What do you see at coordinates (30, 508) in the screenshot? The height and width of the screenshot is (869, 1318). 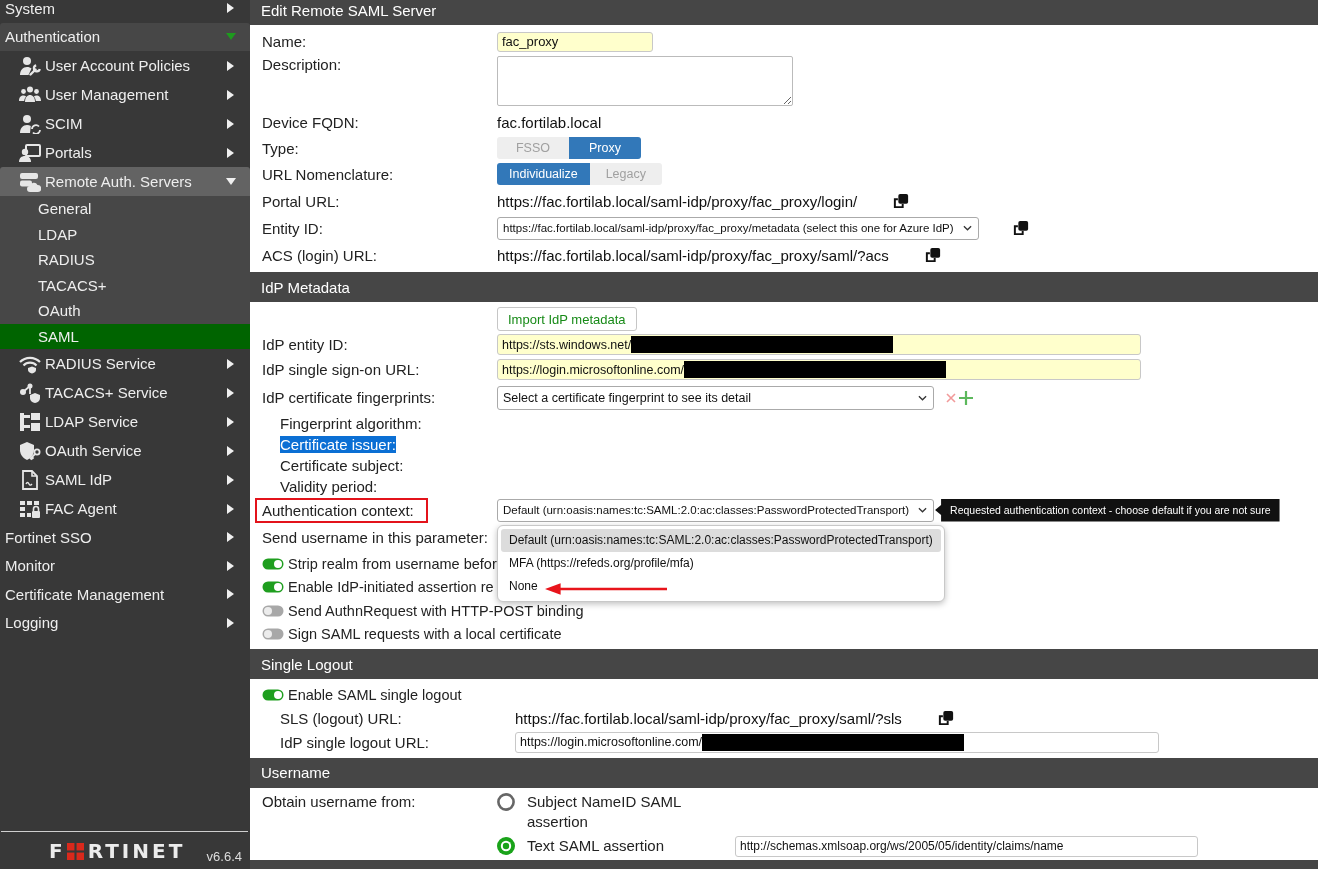 I see `grid-lock-icon` at bounding box center [30, 508].